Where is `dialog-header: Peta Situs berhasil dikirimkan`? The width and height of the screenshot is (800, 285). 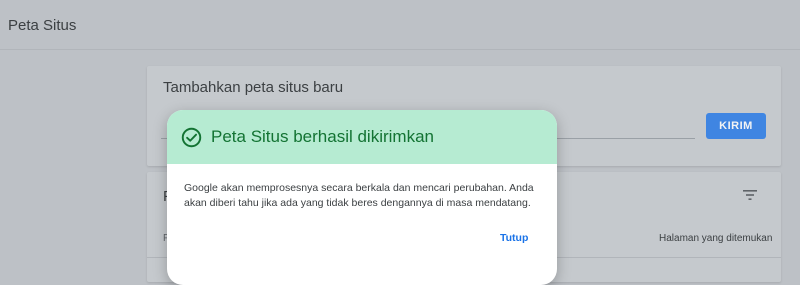 dialog-header: Peta Situs berhasil dikirimkan is located at coordinates (362, 137).